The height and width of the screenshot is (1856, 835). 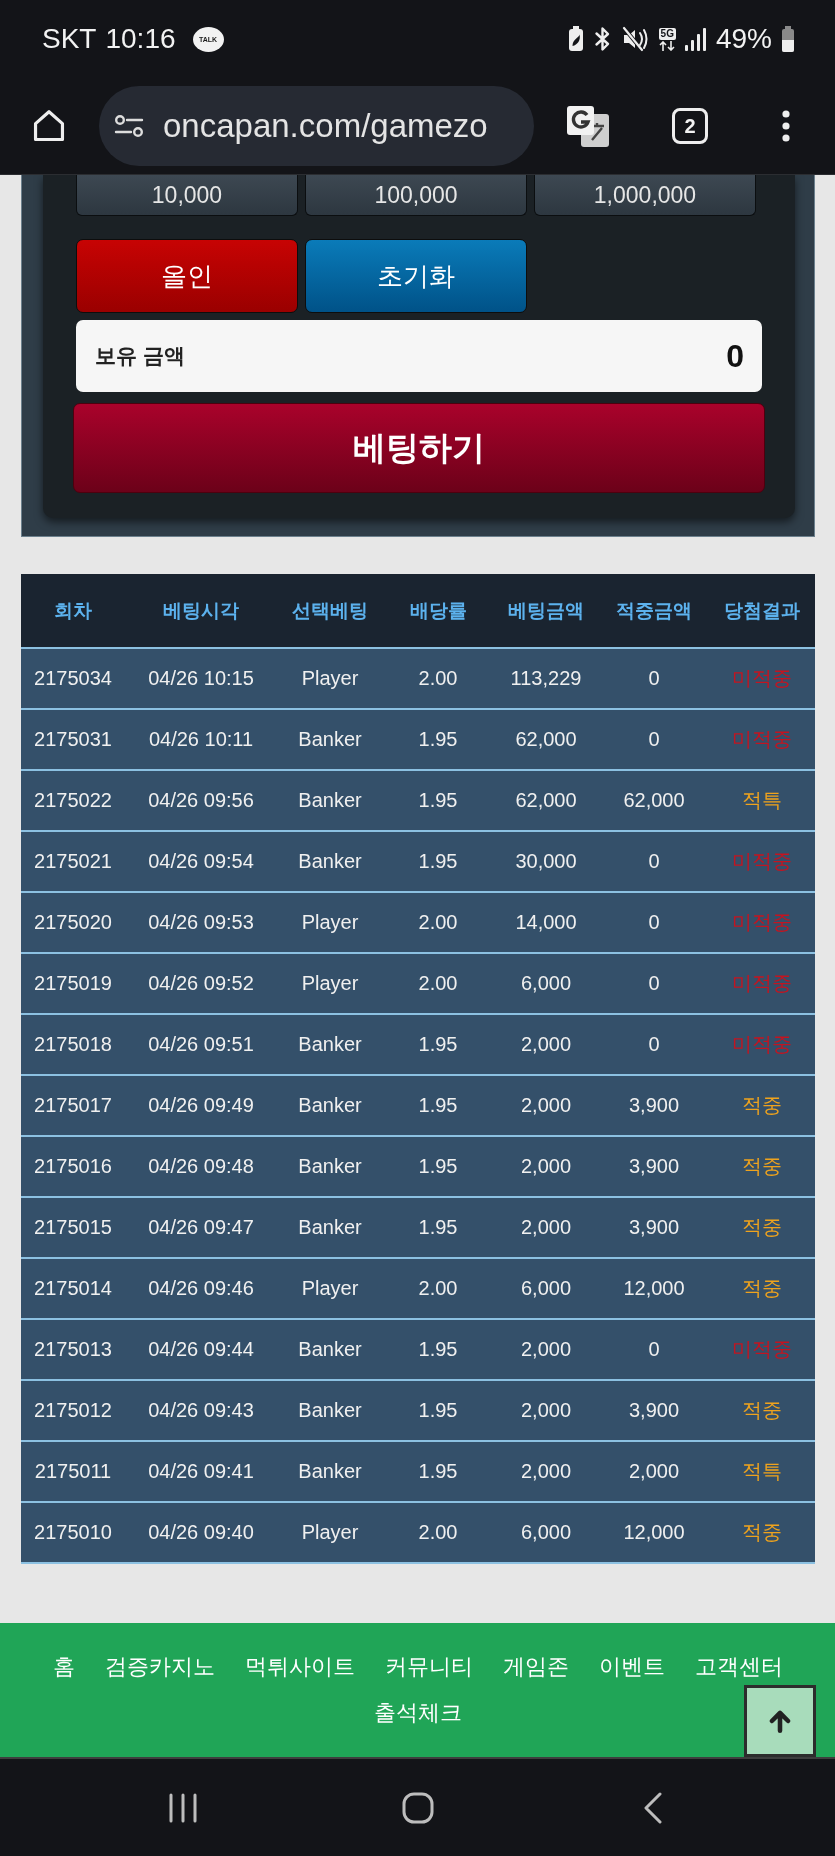 I want to click on footer-link: 홈, so click(x=63, y=1667).